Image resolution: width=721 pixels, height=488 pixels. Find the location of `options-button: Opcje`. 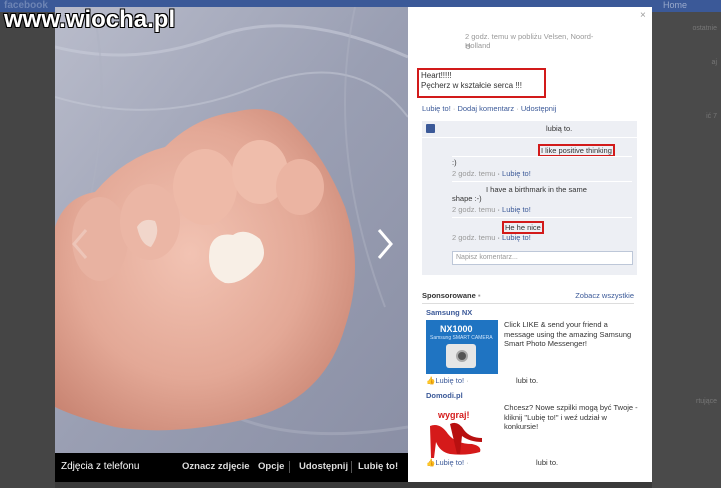

options-button: Opcje is located at coordinates (271, 466).